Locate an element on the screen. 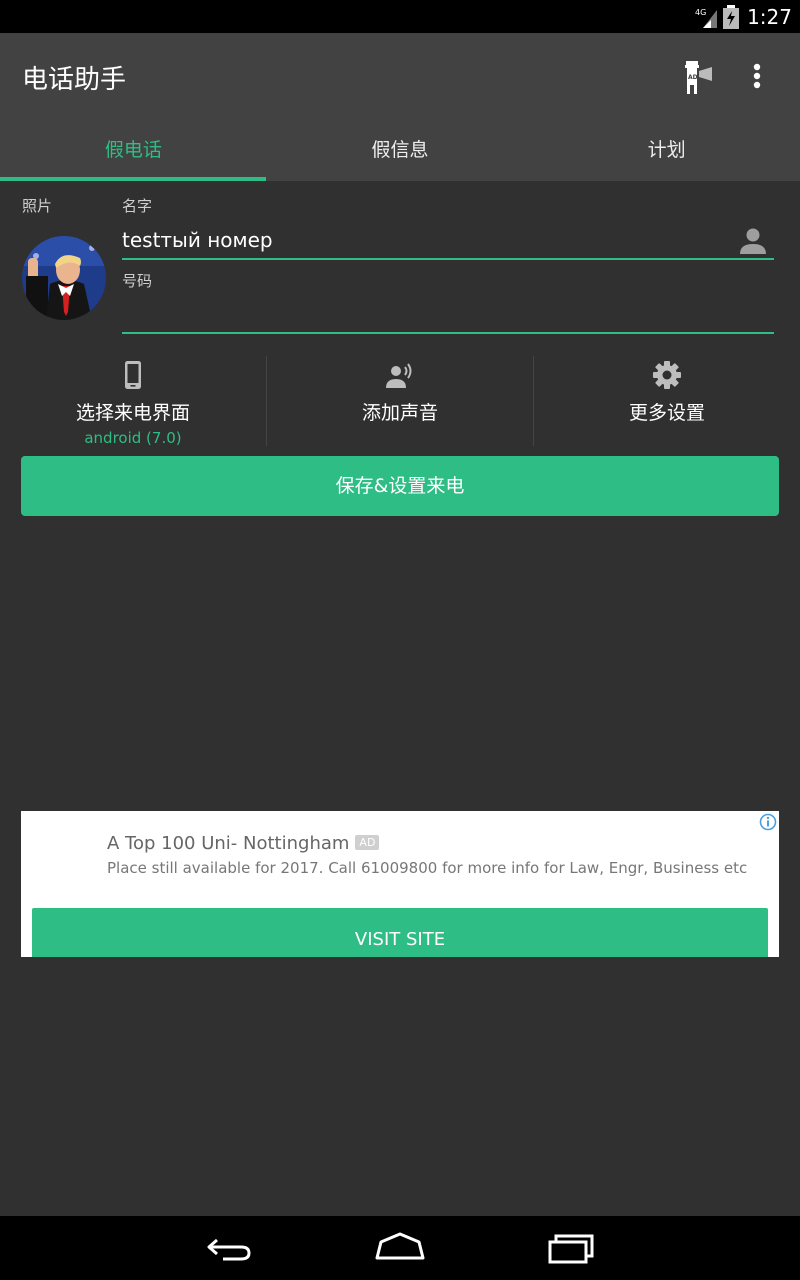 The height and width of the screenshot is (1280, 800). ad-icon-text: AD is located at coordinates (693, 77).